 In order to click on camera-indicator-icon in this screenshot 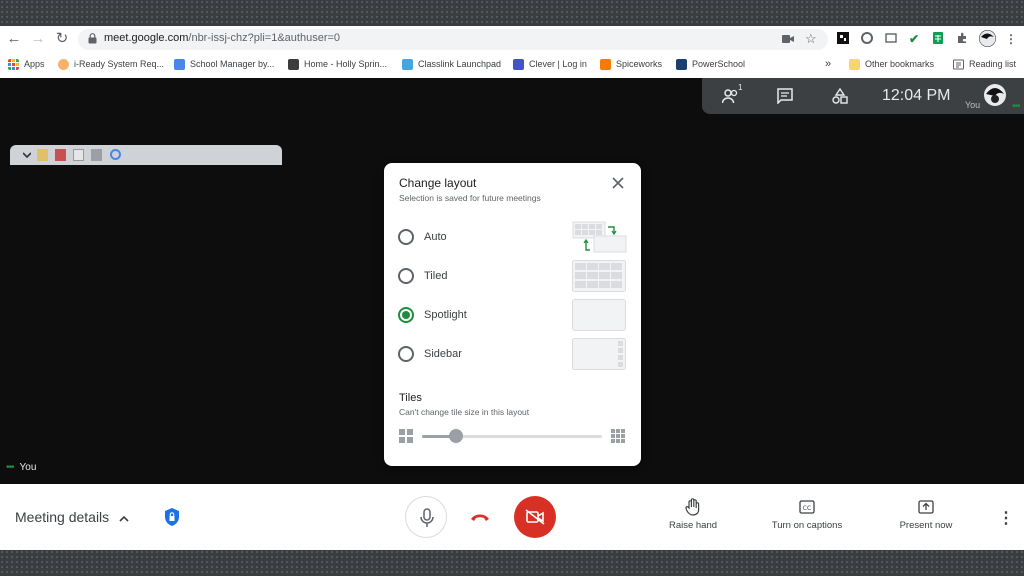, I will do `click(788, 39)`.